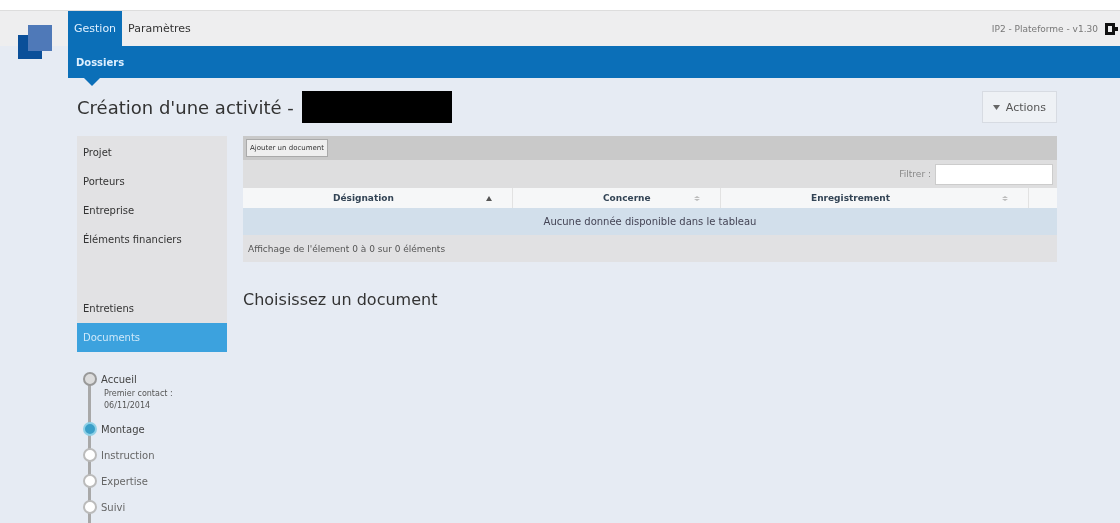  Describe the element at coordinates (95, 28) in the screenshot. I see `nav-tab: Gestion` at that location.